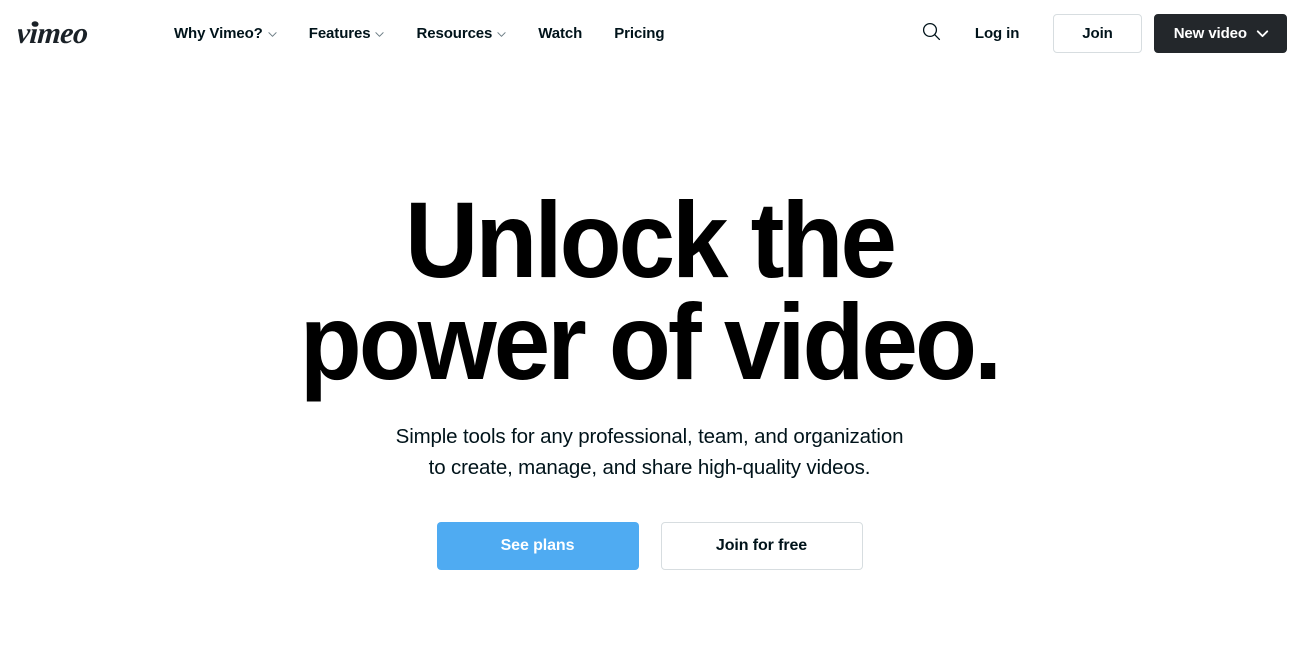  I want to click on nav-item-why-vimeo: Why Vimeo?, so click(225, 33).